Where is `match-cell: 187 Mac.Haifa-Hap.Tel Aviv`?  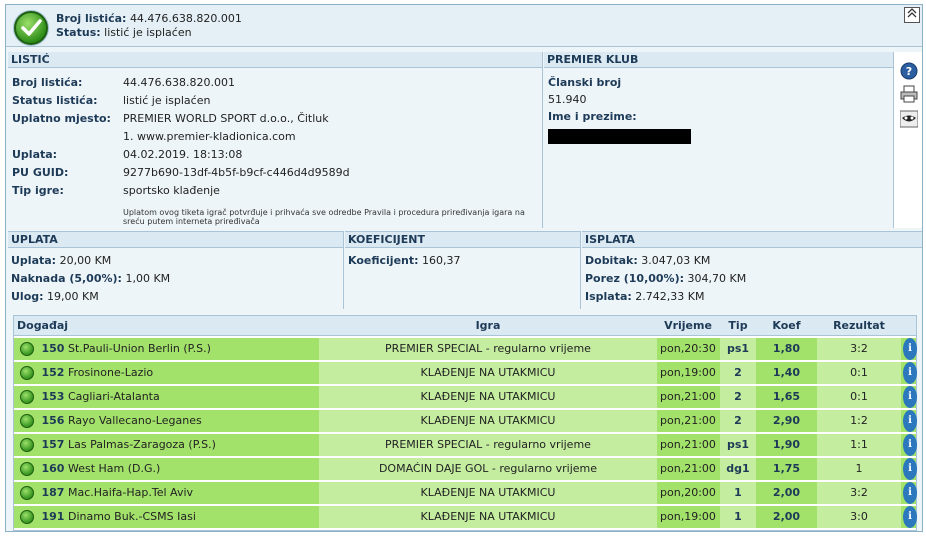 match-cell: 187 Mac.Haifa-Hap.Tel Aviv is located at coordinates (178, 493).